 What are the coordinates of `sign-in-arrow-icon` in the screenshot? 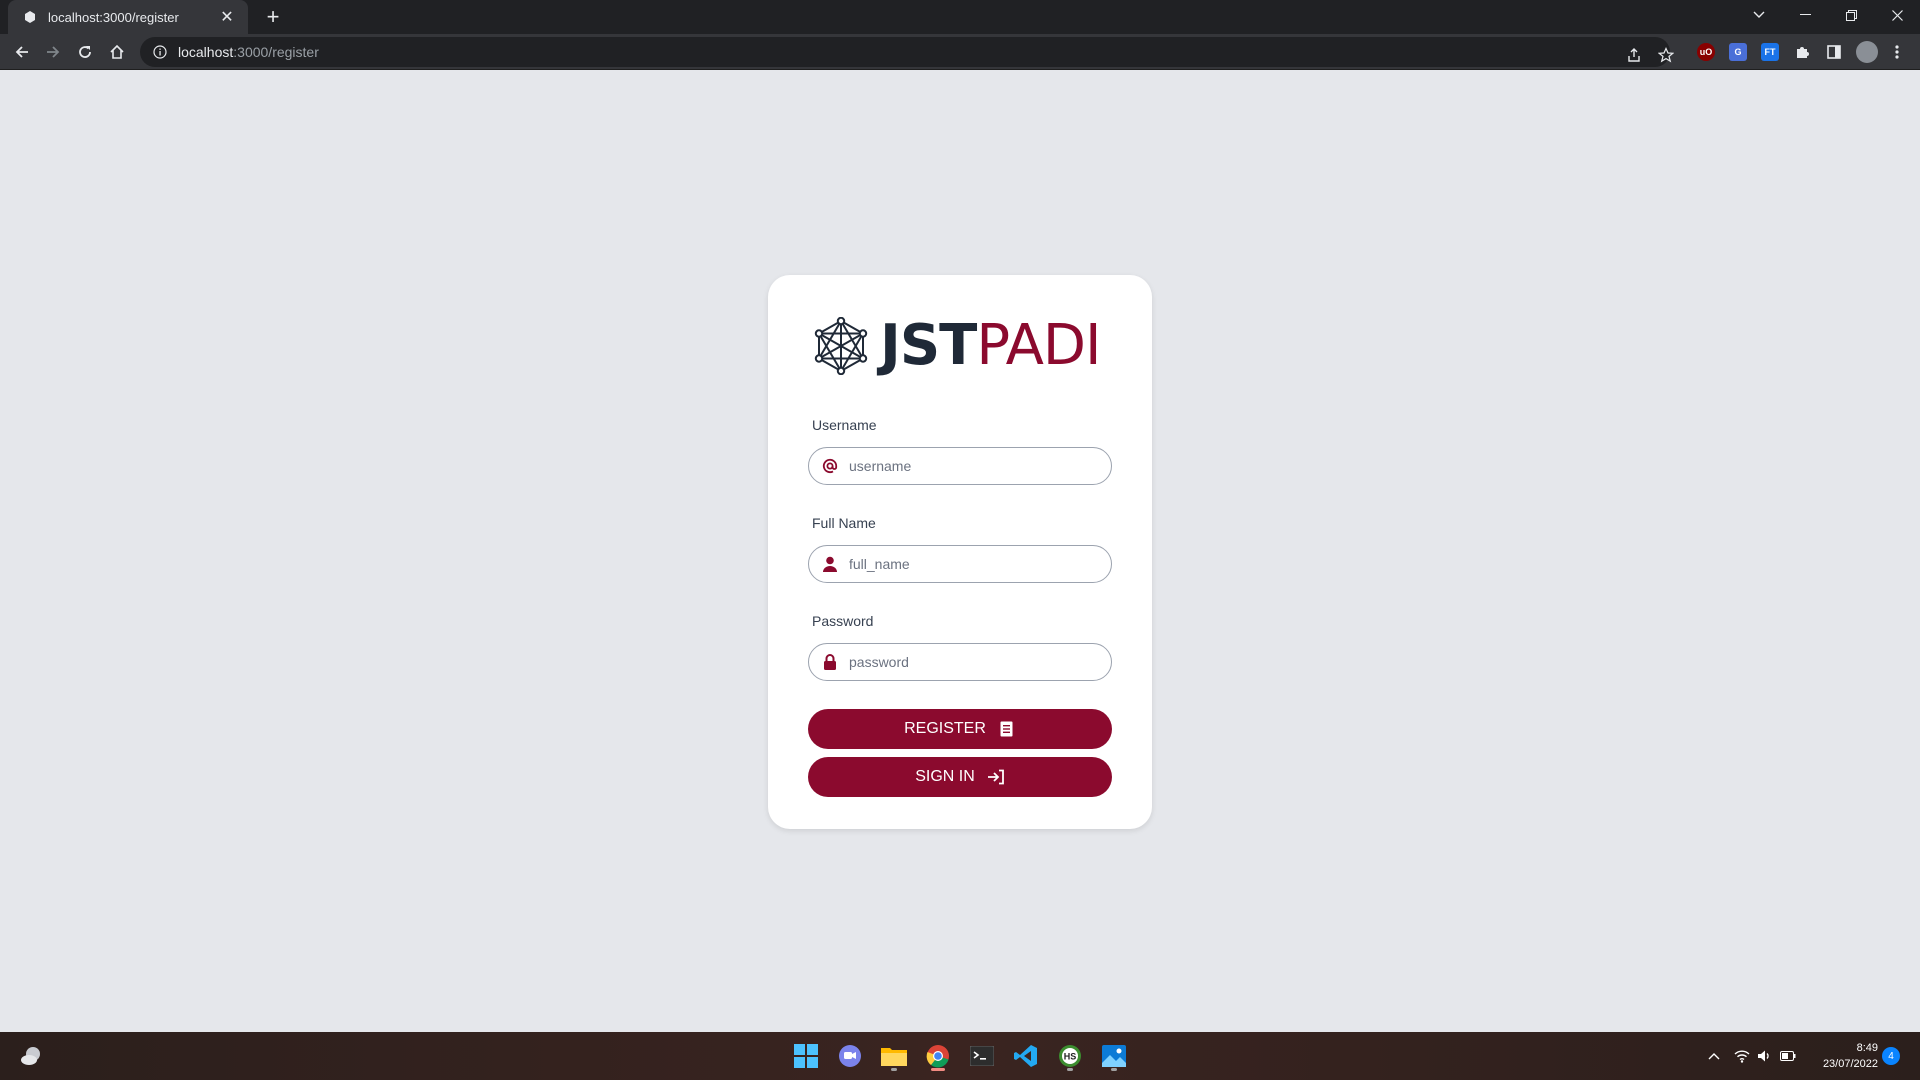 It's located at (996, 777).